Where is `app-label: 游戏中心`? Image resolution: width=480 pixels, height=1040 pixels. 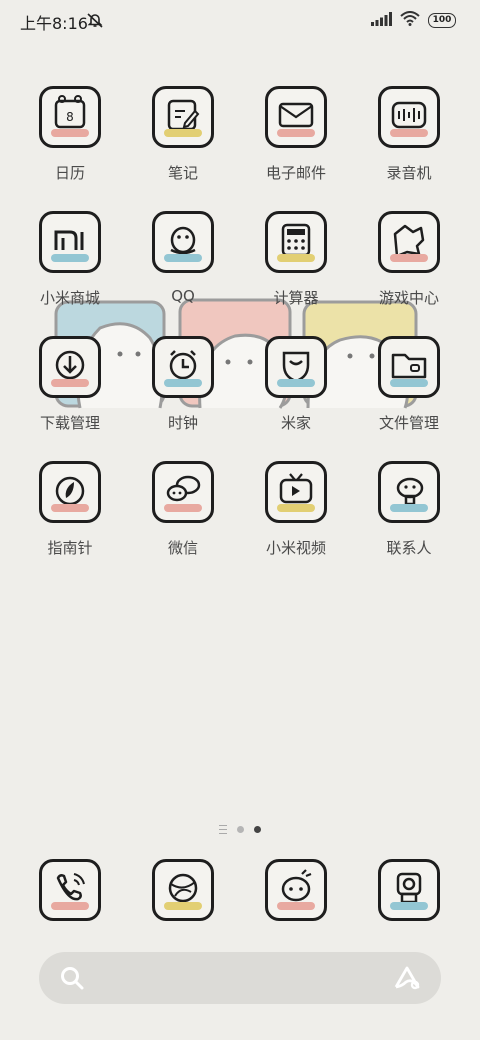
app-label: 游戏中心 is located at coordinates (408, 298).